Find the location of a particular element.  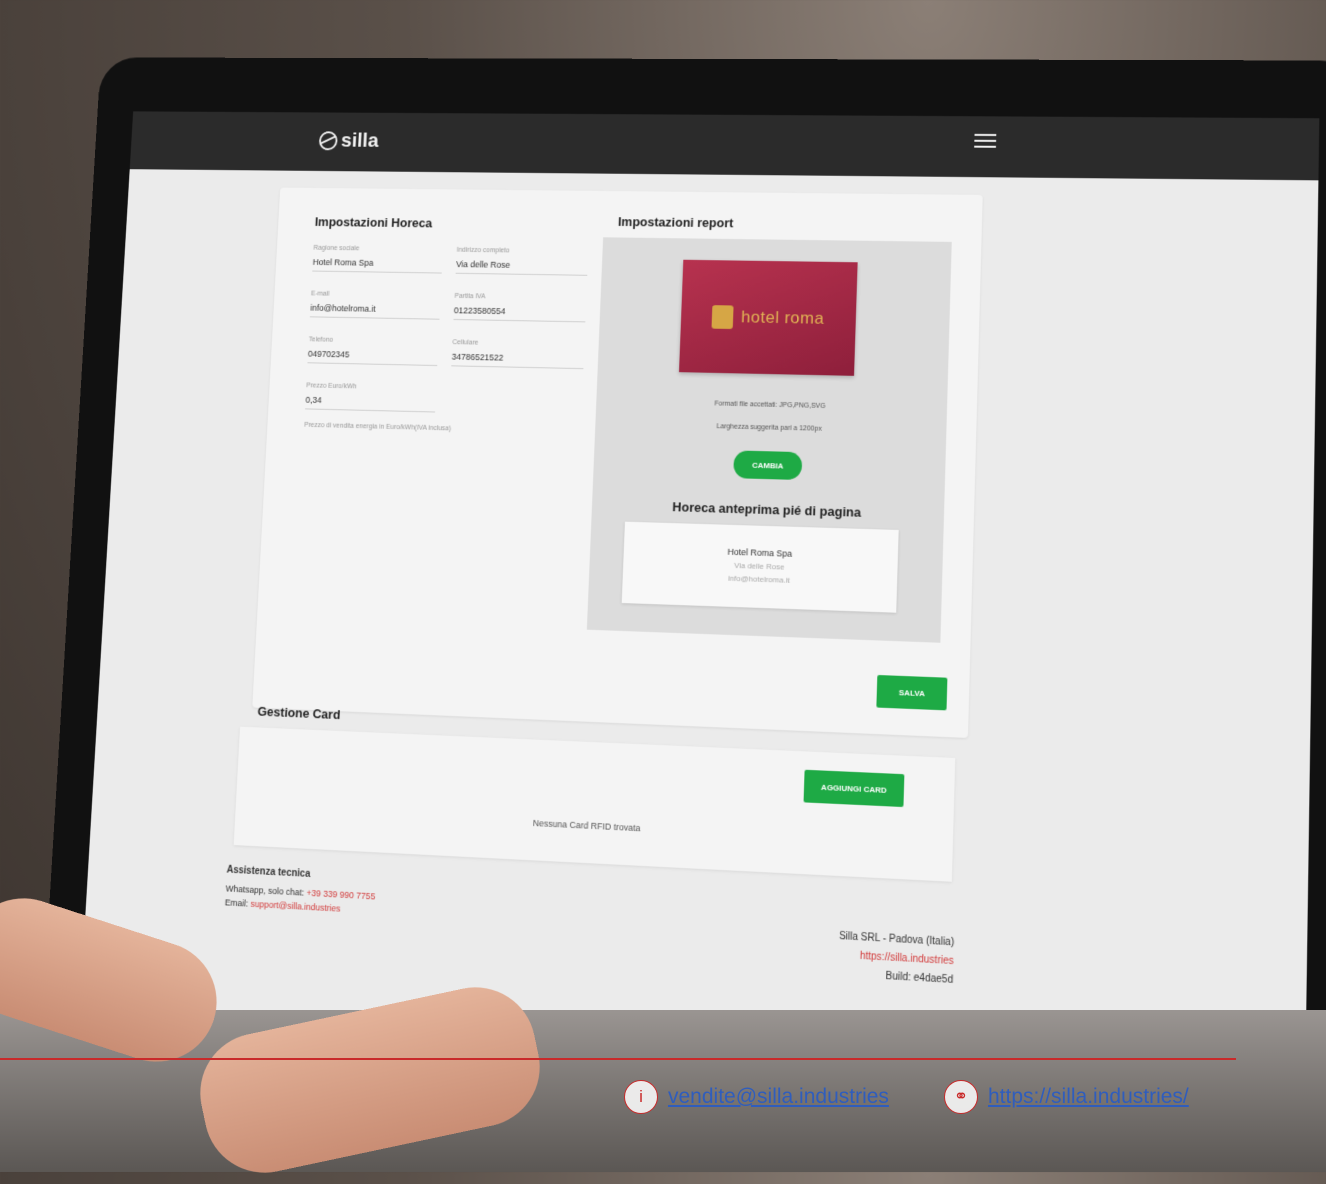

silla-logo-icon is located at coordinates (328, 141).